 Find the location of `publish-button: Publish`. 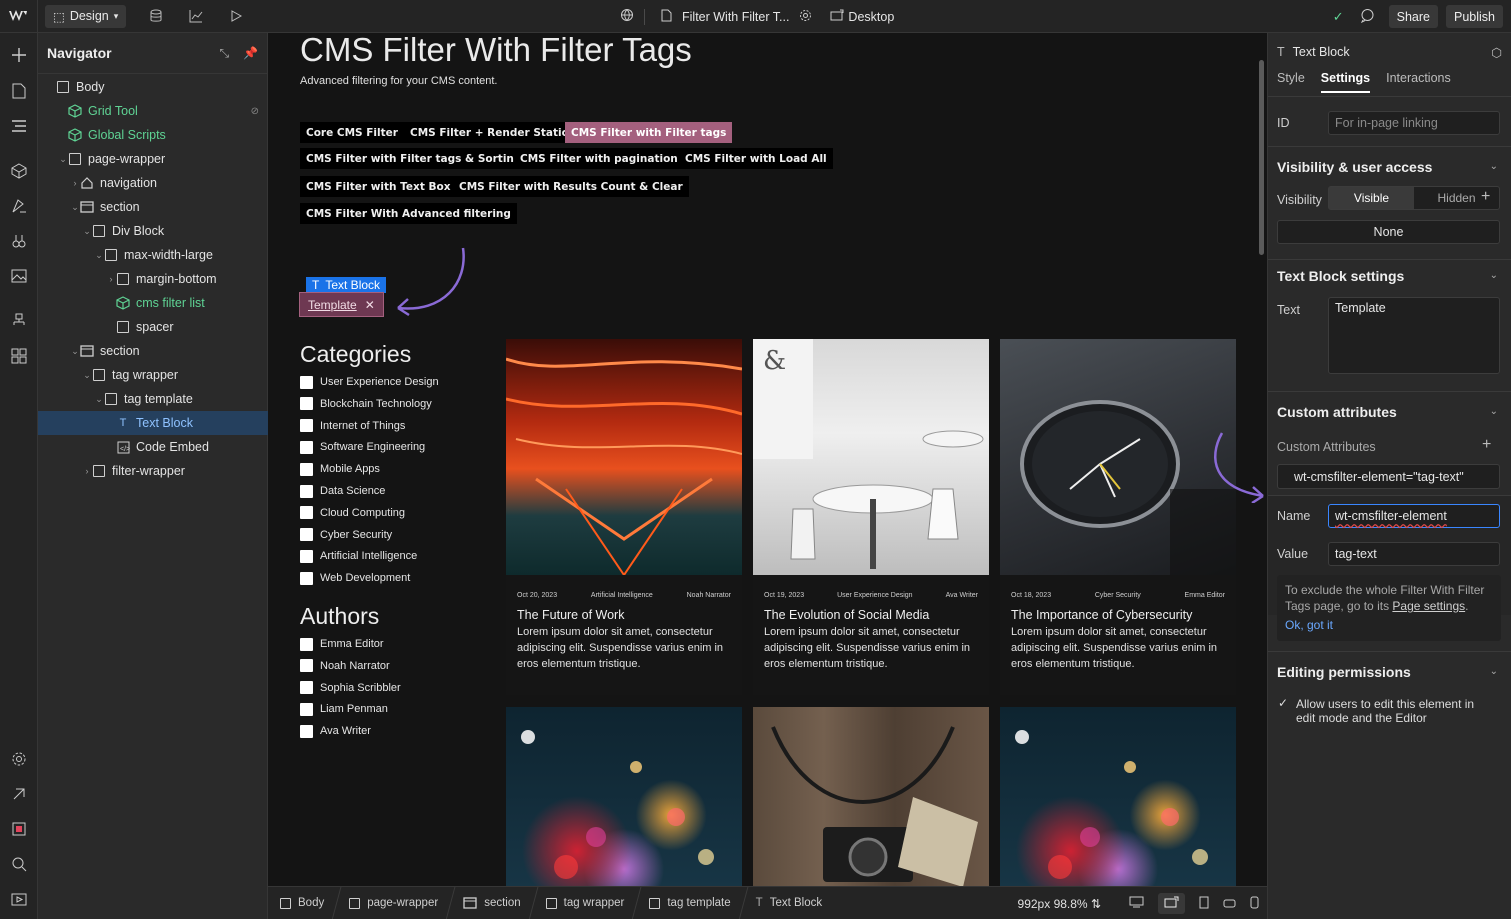

publish-button: Publish is located at coordinates (1474, 16).